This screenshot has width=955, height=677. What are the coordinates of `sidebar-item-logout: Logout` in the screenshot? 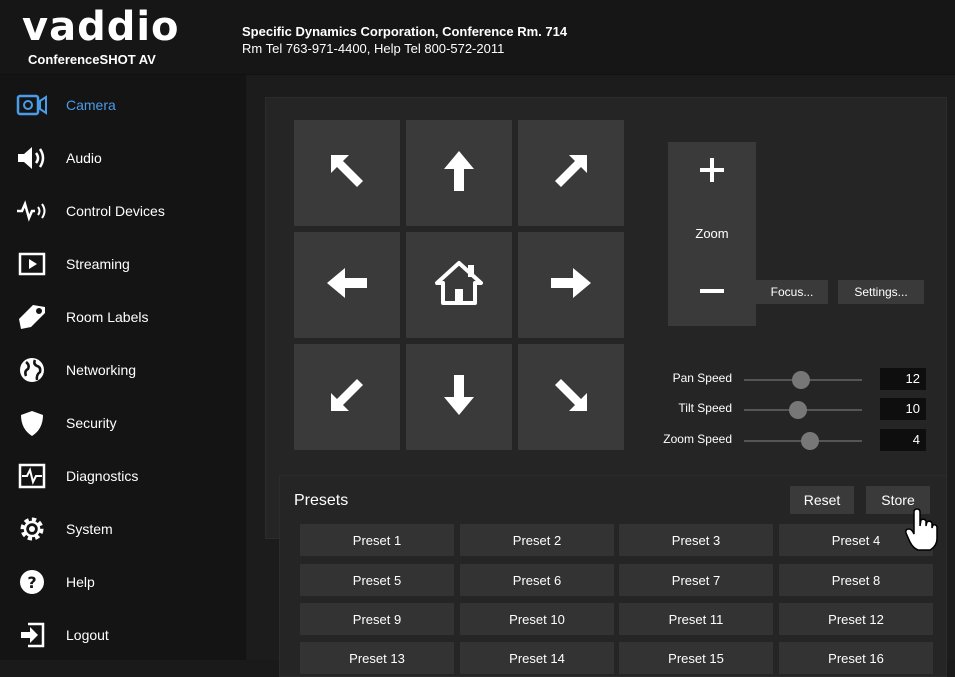 It's located at (123, 634).